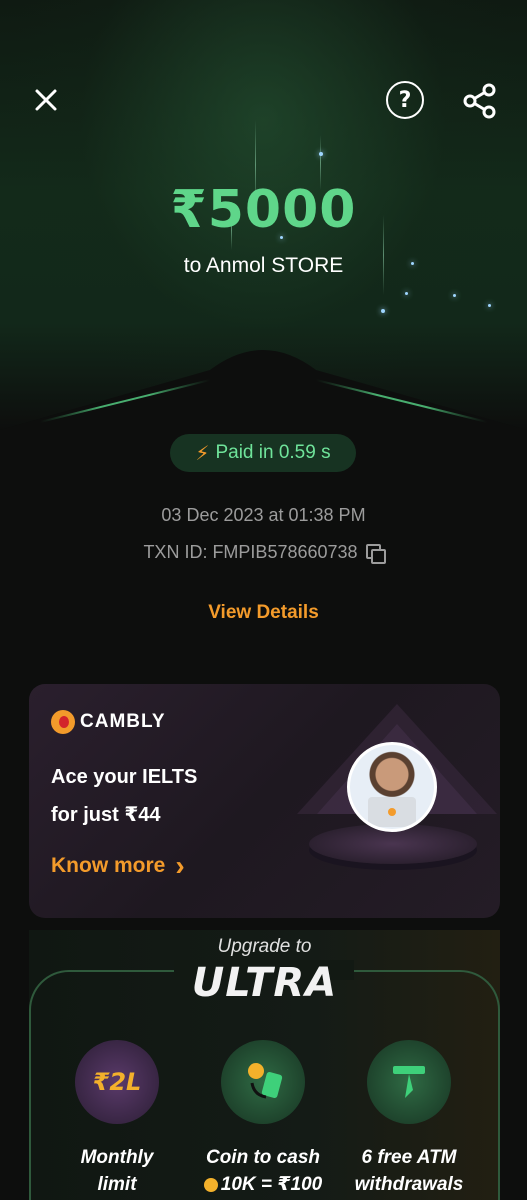 The width and height of the screenshot is (527, 1200). What do you see at coordinates (409, 1157) in the screenshot?
I see `feature-label-line1: 6 free ATM` at bounding box center [409, 1157].